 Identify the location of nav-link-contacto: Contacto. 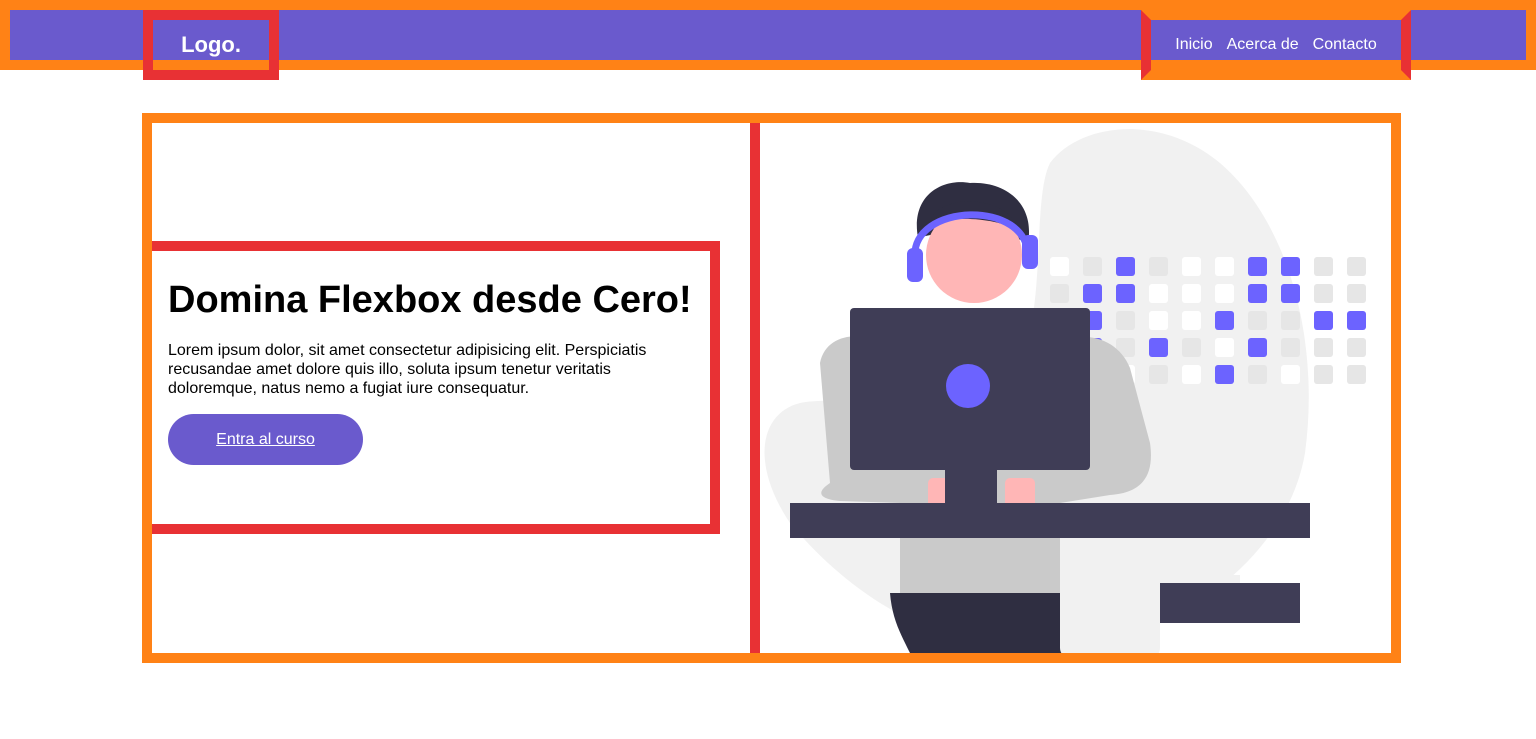
(1345, 45).